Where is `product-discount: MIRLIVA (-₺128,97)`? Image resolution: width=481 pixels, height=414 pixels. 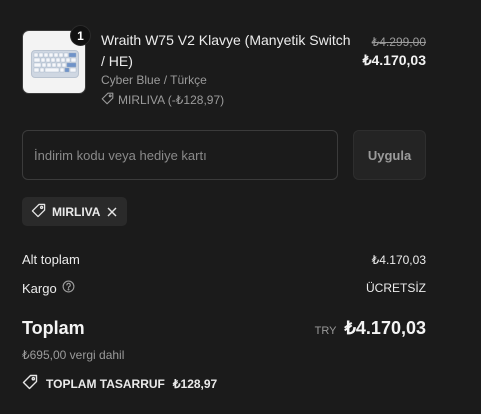 product-discount: MIRLIVA (-₺128,97) is located at coordinates (162, 100).